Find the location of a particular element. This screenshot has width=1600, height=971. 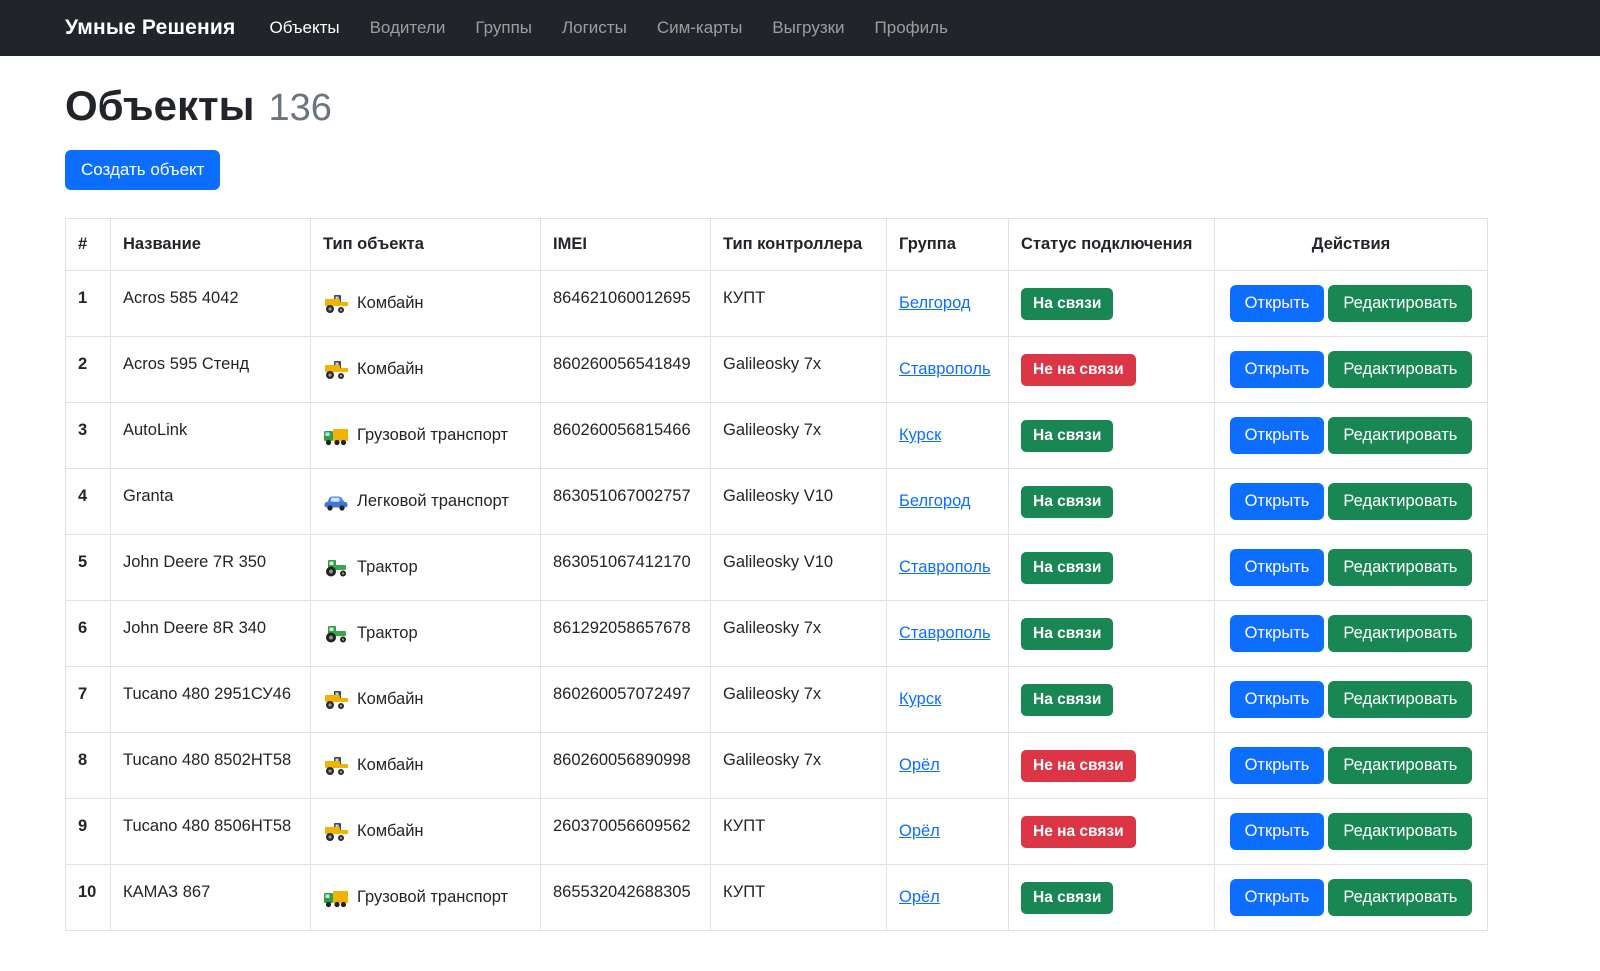

car-icon is located at coordinates (336, 502).